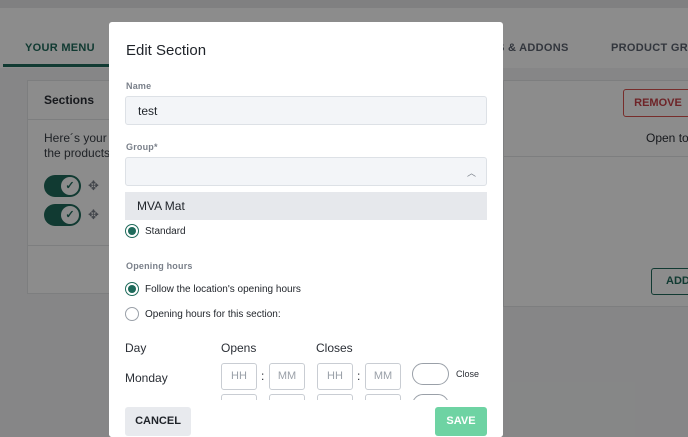  Describe the element at coordinates (165, 231) in the screenshot. I see `standard-label: Standard` at that location.